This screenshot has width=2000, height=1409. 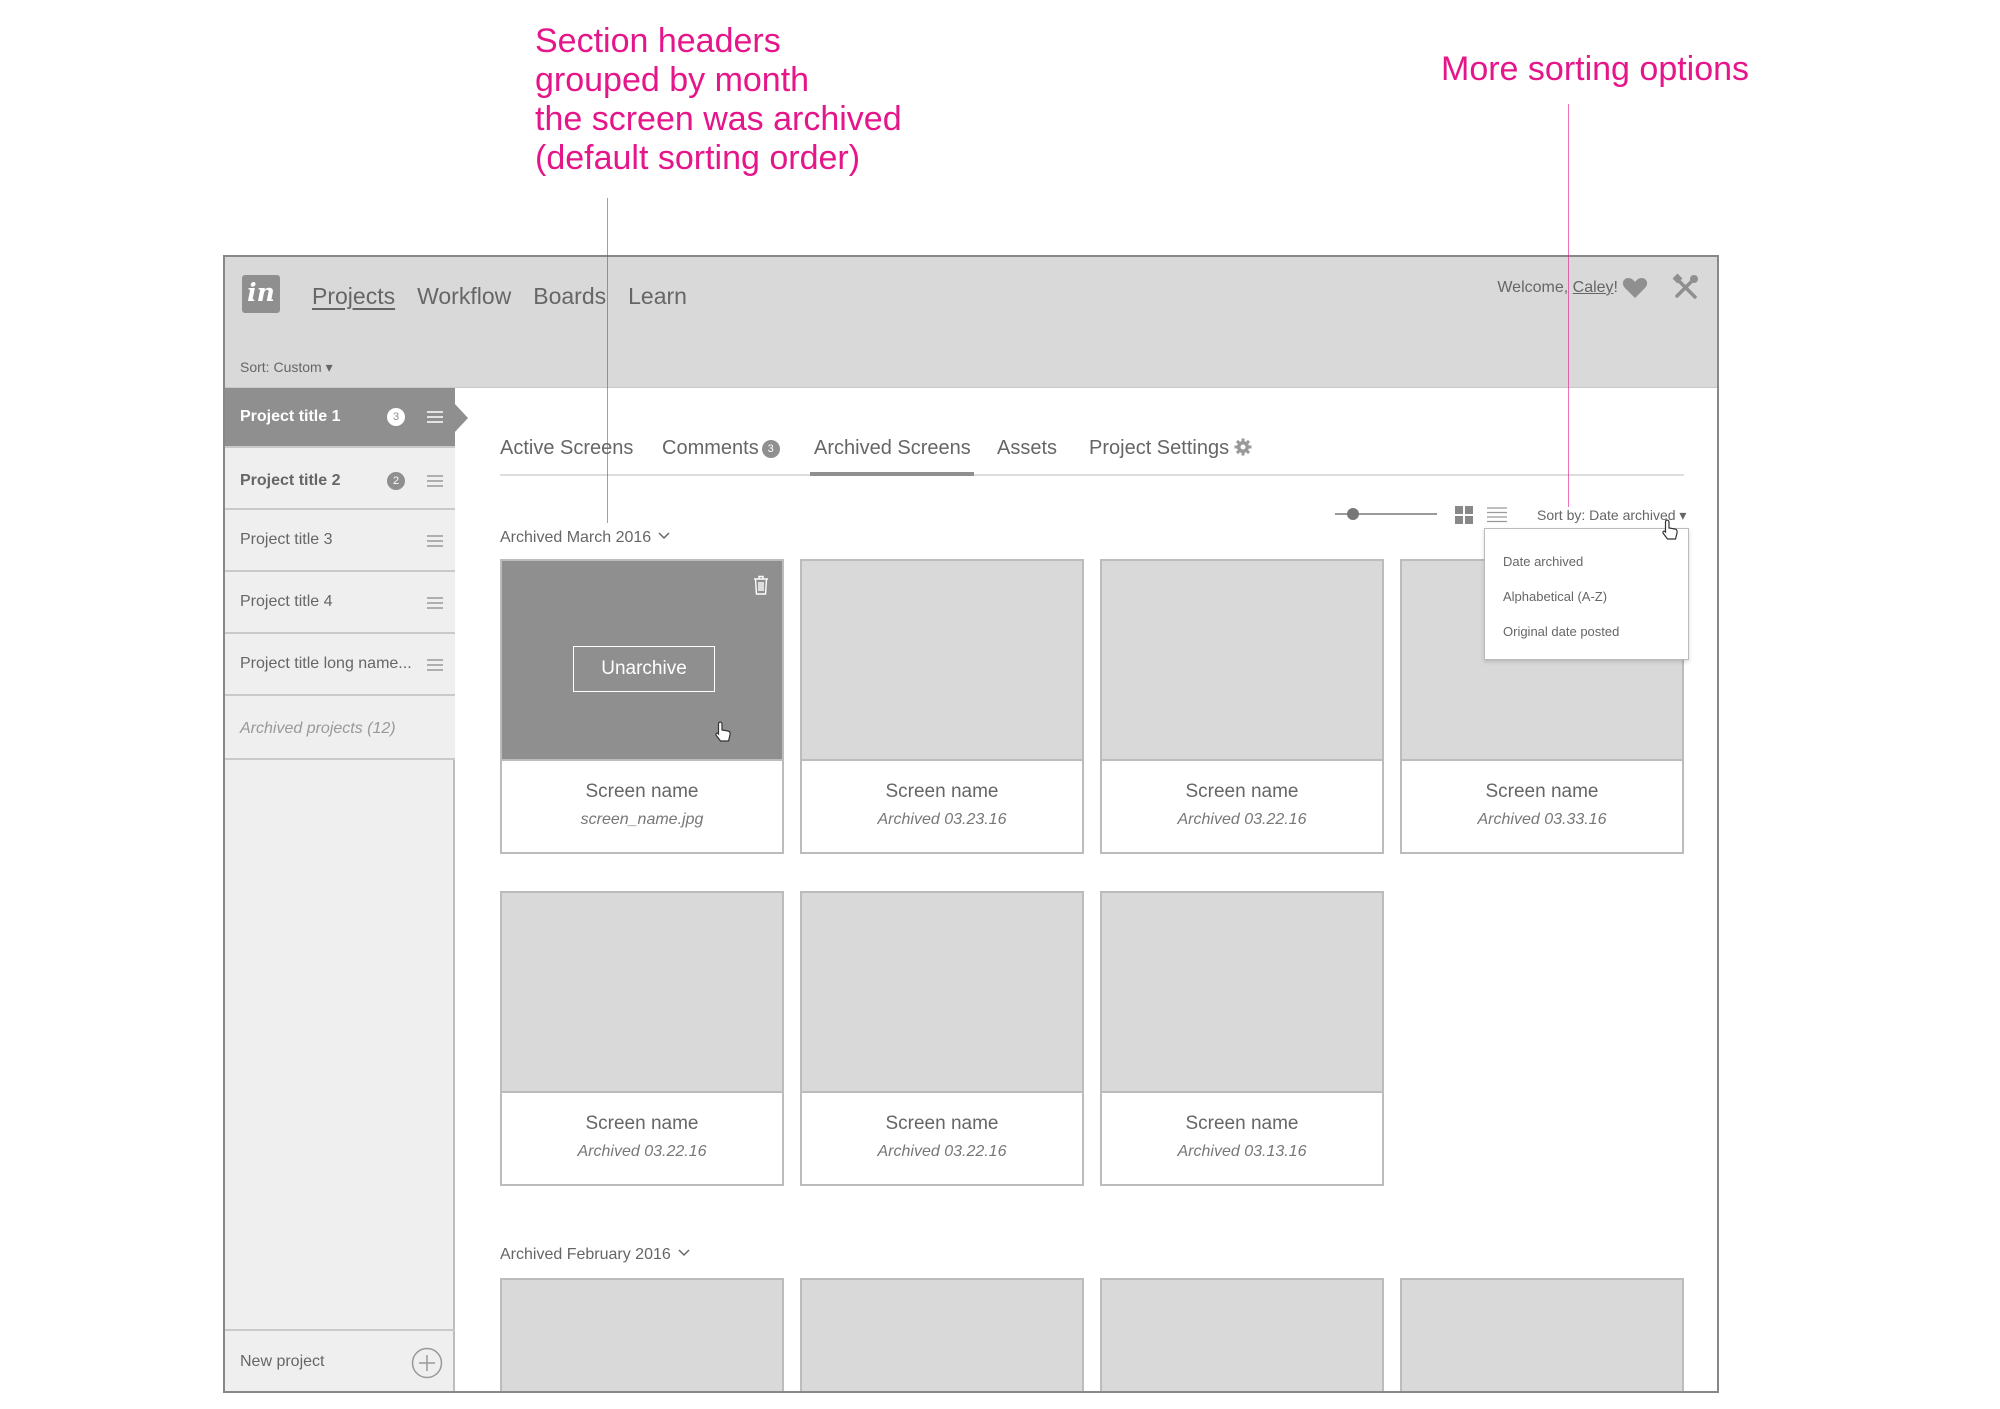 What do you see at coordinates (710, 448) in the screenshot?
I see `tab-comments-label: Comments` at bounding box center [710, 448].